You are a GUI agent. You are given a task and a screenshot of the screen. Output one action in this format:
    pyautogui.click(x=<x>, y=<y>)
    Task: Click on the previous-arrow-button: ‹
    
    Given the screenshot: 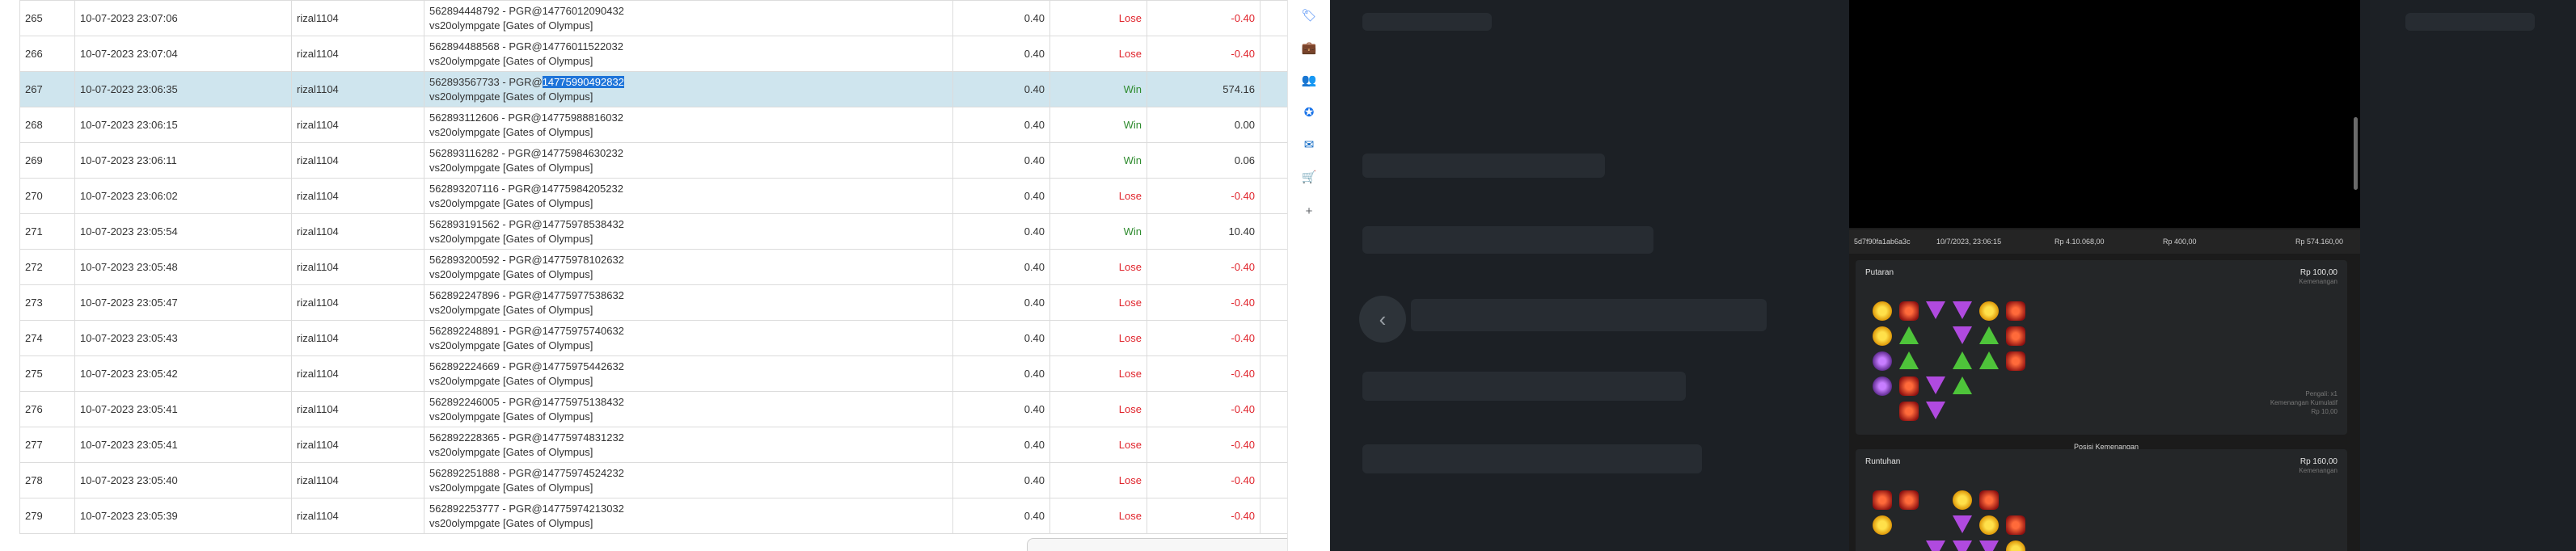 What is the action you would take?
    pyautogui.click(x=1382, y=319)
    